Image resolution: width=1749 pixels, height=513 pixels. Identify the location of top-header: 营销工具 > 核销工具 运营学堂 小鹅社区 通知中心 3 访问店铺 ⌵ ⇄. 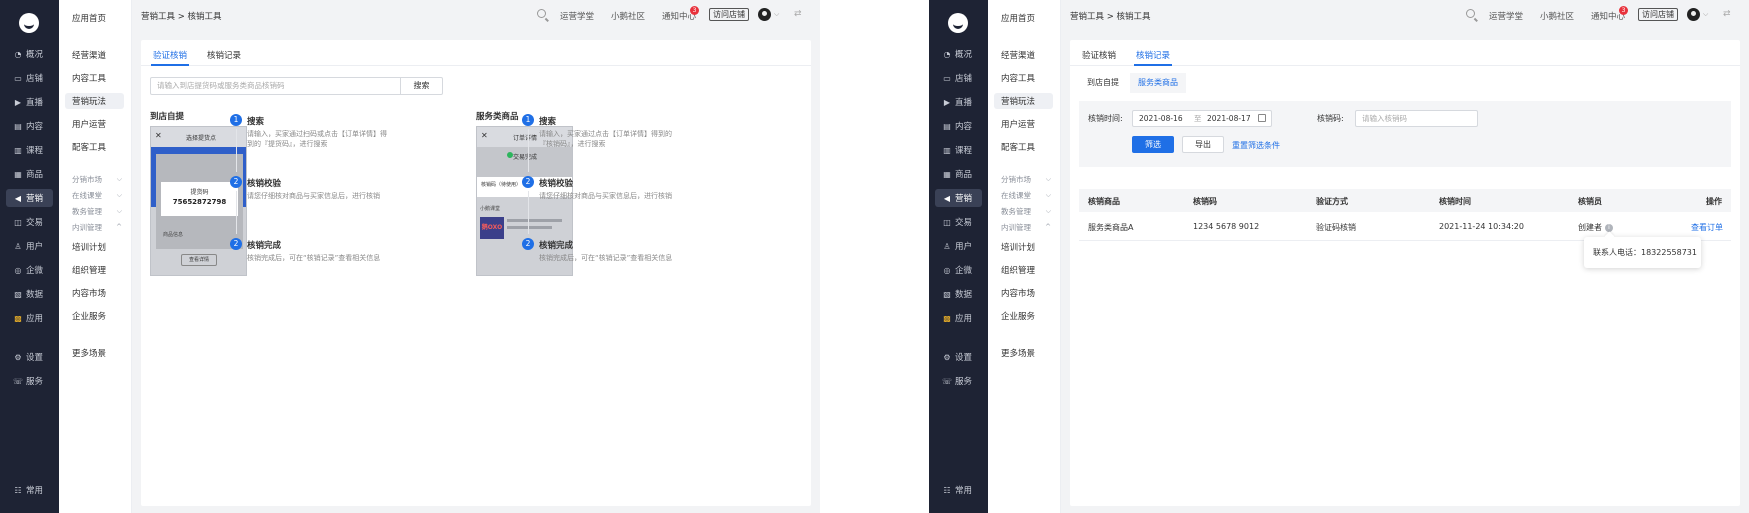
(476, 16).